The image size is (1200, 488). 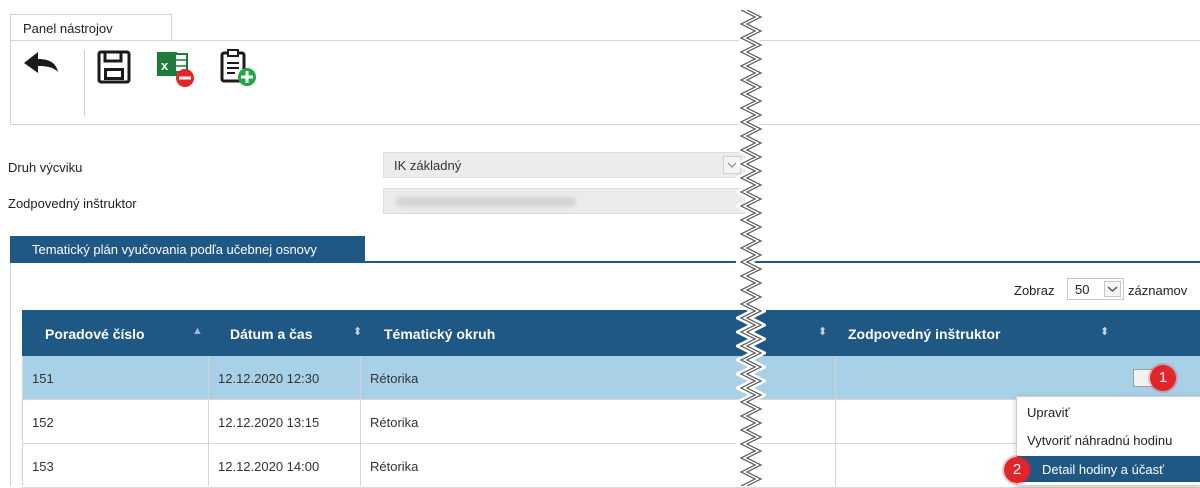 I want to click on menu-item-edit: Upraviť, so click(x=1108, y=412).